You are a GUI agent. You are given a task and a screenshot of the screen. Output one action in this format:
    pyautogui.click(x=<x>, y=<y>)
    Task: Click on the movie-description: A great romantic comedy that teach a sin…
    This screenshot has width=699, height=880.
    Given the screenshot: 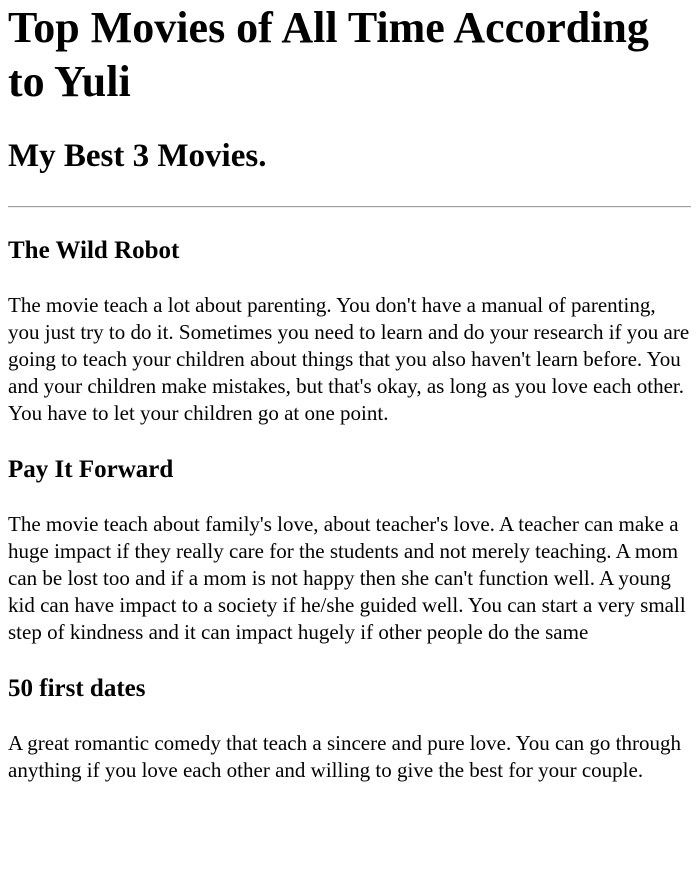 What is the action you would take?
    pyautogui.click(x=344, y=756)
    